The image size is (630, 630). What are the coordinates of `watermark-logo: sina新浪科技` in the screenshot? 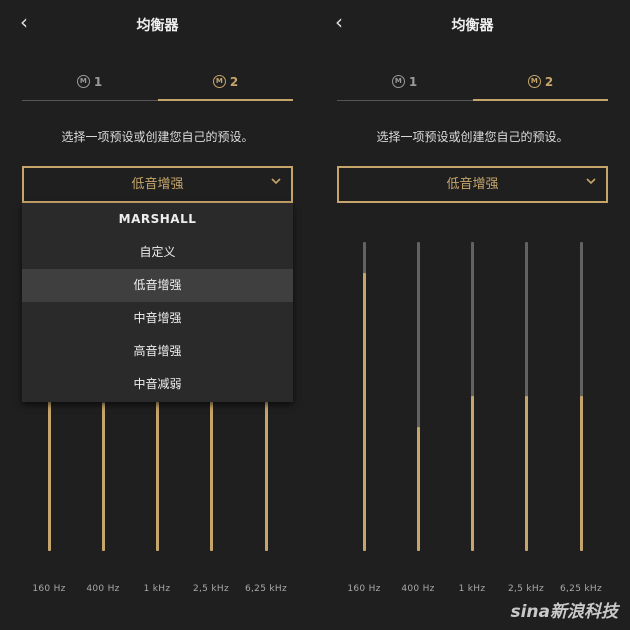 It's located at (564, 612).